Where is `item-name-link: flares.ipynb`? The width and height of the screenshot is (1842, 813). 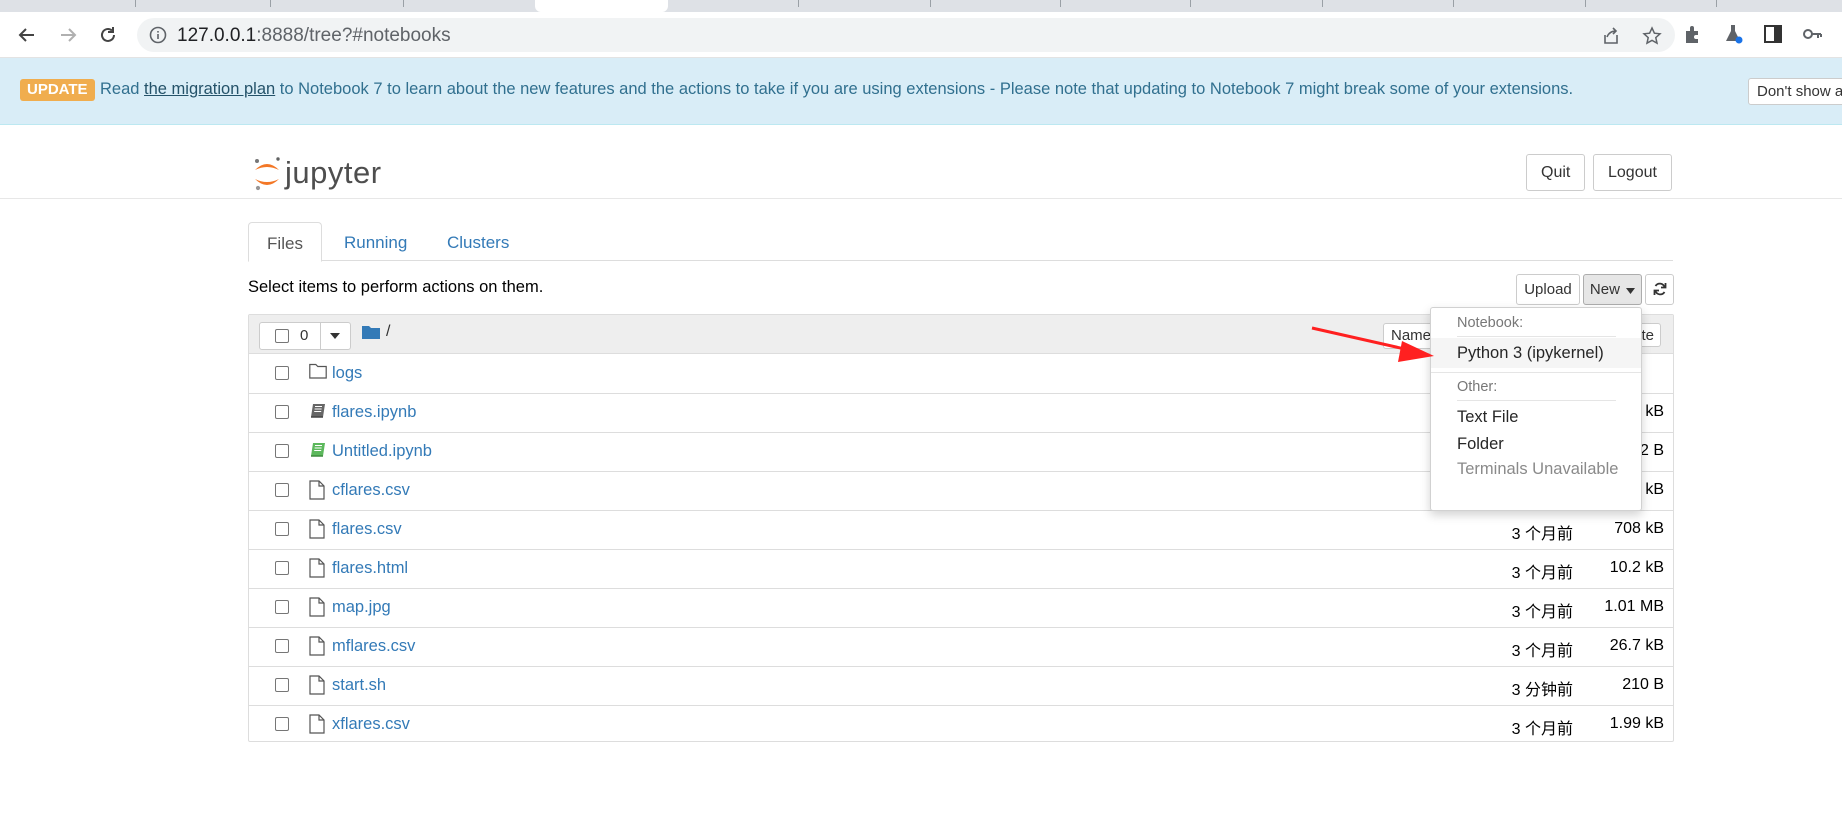 item-name-link: flares.ipynb is located at coordinates (374, 412).